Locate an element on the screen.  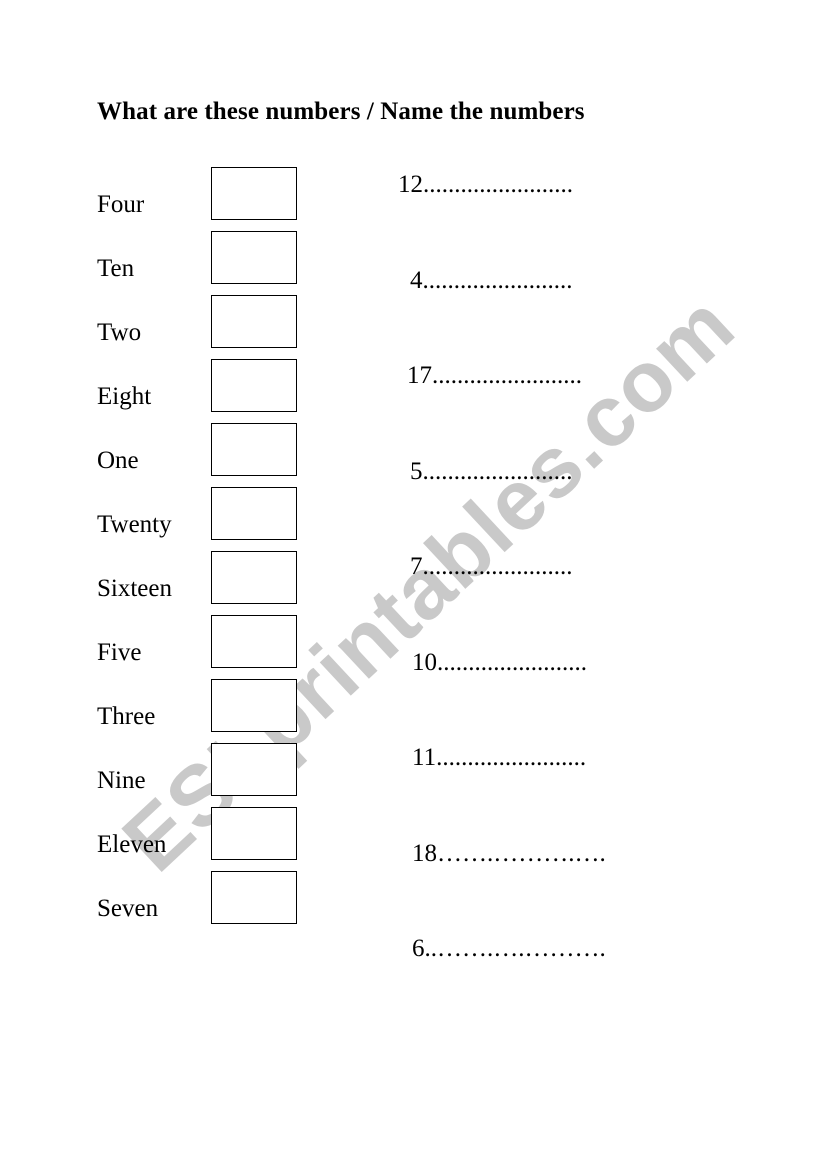
word-row: Sixteen is located at coordinates (204, 582).